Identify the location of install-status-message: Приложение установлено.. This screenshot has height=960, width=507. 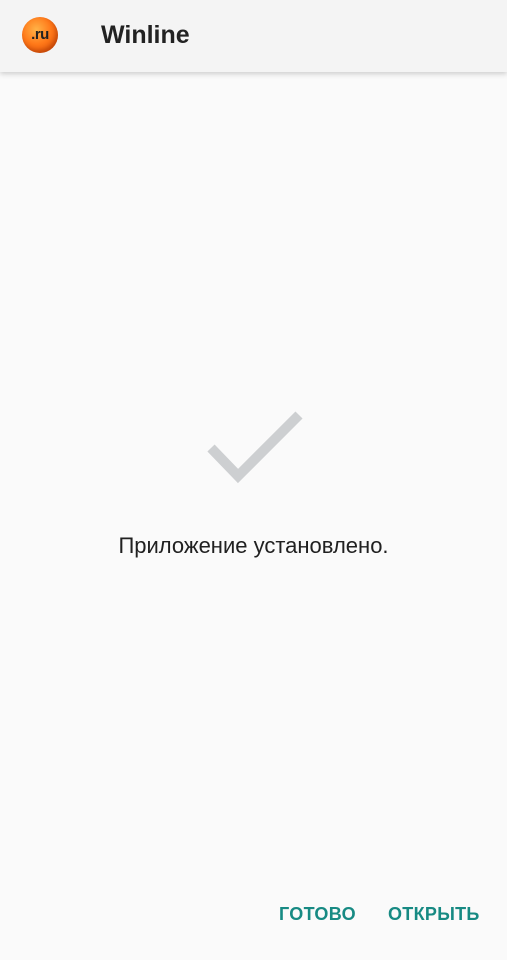
(253, 545).